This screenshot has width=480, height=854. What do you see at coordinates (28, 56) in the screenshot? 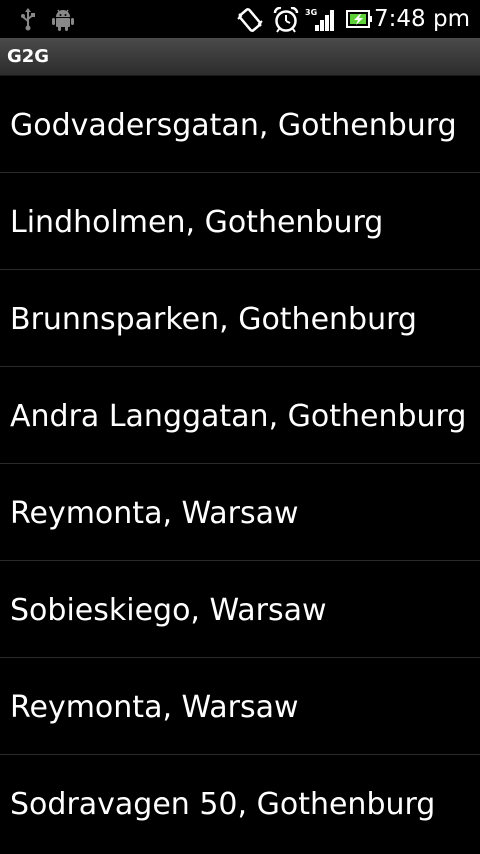
I see `app-title: G2G` at bounding box center [28, 56].